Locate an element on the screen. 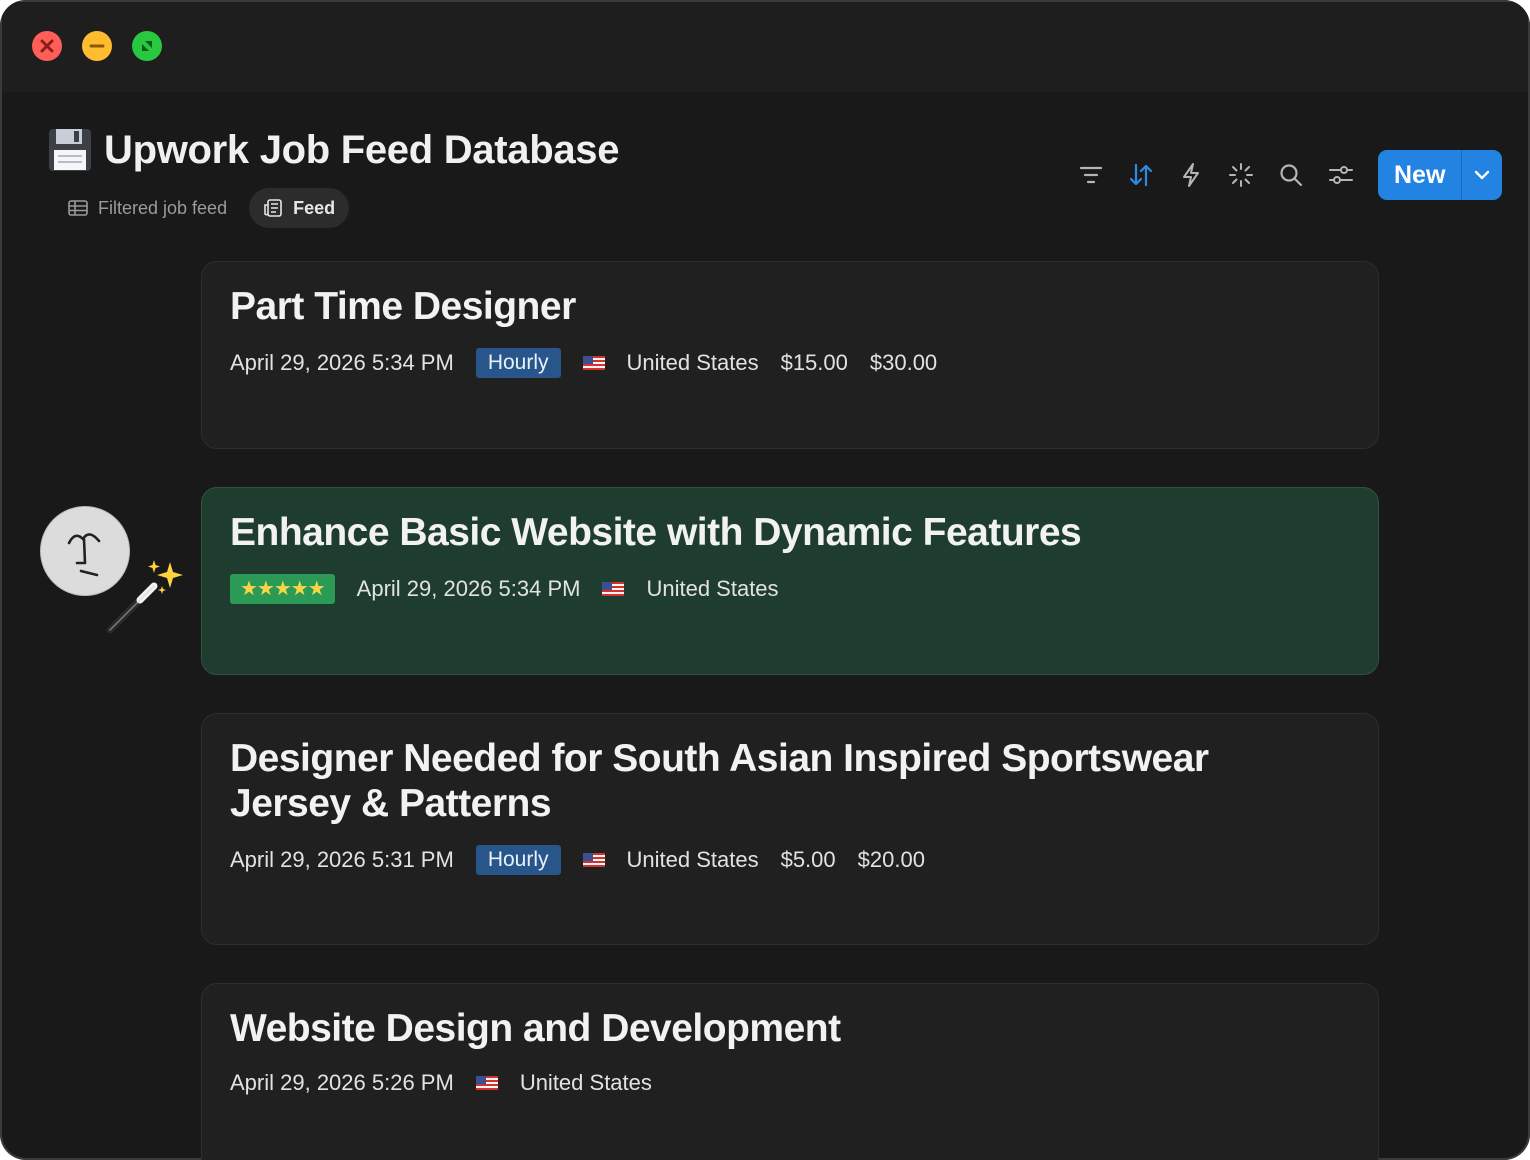 The height and width of the screenshot is (1160, 1530). job-rate-min: $15.00 is located at coordinates (814, 362).